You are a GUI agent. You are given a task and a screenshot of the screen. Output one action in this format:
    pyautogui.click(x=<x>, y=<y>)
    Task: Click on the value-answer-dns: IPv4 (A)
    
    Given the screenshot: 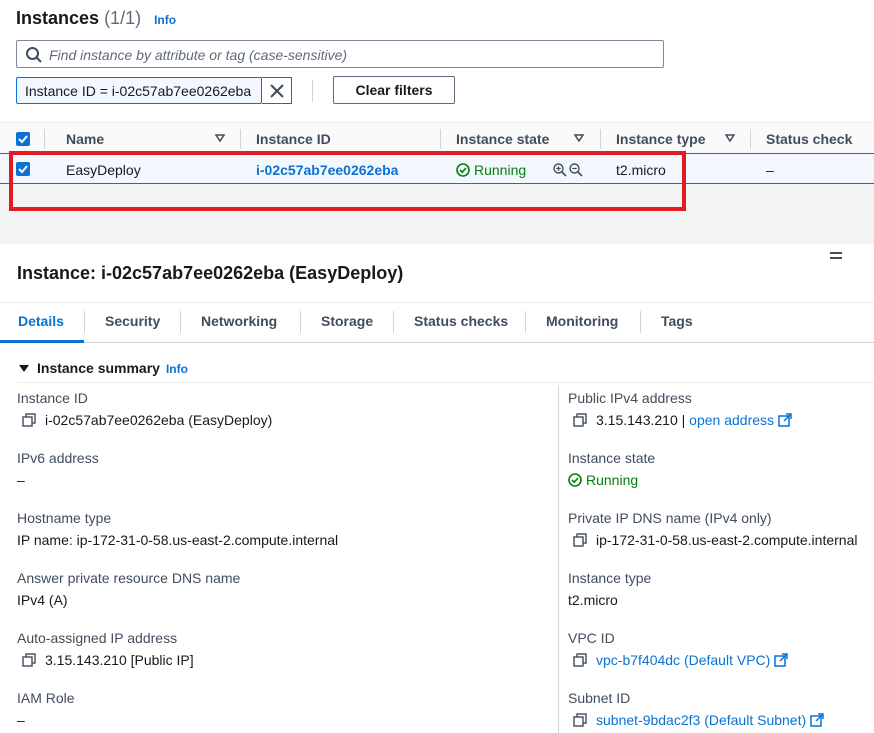 What is the action you would take?
    pyautogui.click(x=42, y=600)
    